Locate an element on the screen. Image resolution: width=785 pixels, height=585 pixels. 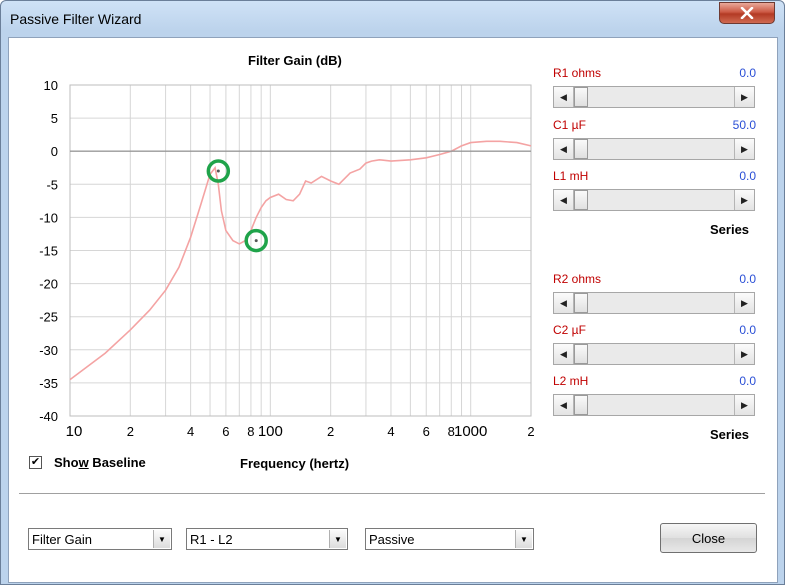
close-button: Close is located at coordinates (708, 538).